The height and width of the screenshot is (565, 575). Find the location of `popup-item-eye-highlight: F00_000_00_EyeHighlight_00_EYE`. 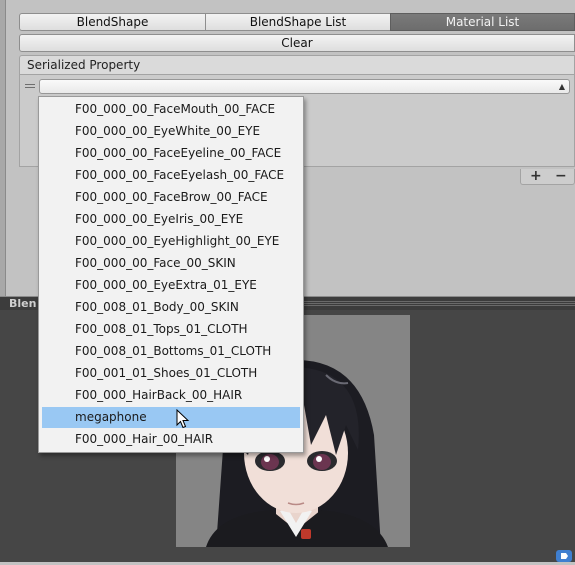

popup-item-eye-highlight: F00_000_00_EyeHighlight_00_EYE is located at coordinates (171, 241).